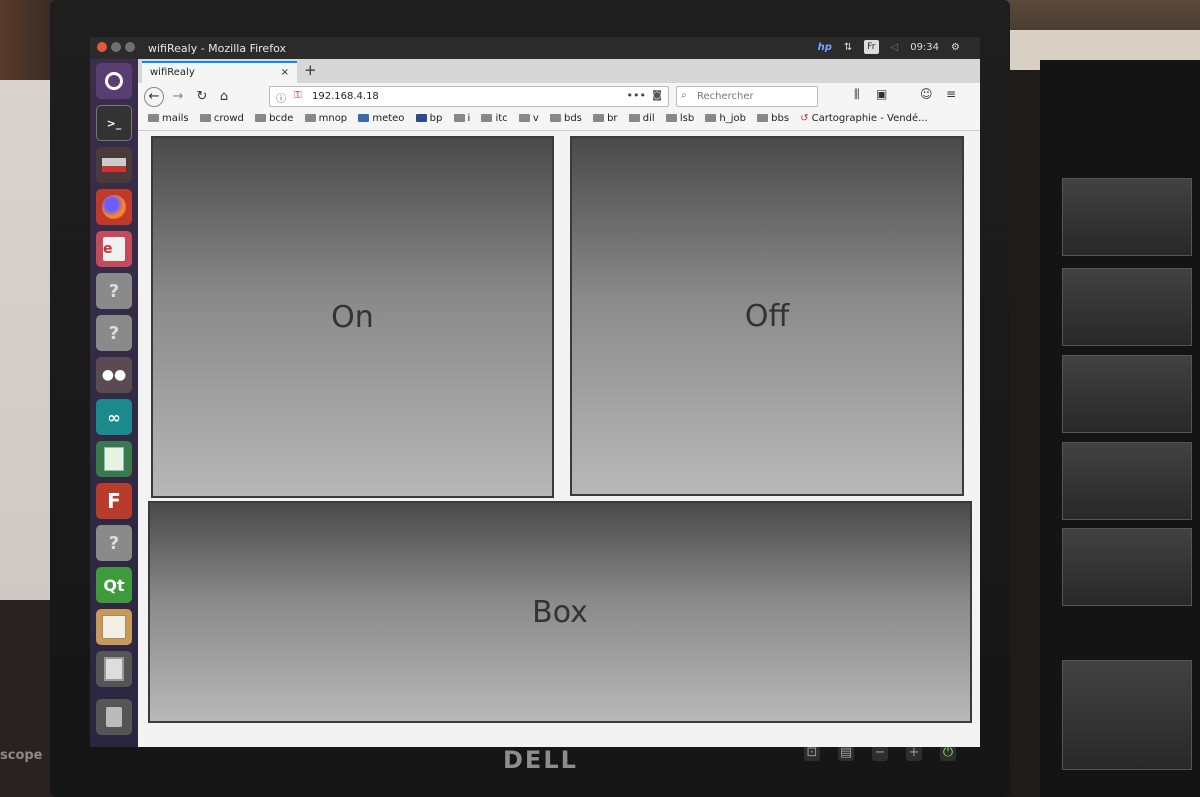  What do you see at coordinates (221, 118) in the screenshot?
I see `bookmark-folder: crowd` at bounding box center [221, 118].